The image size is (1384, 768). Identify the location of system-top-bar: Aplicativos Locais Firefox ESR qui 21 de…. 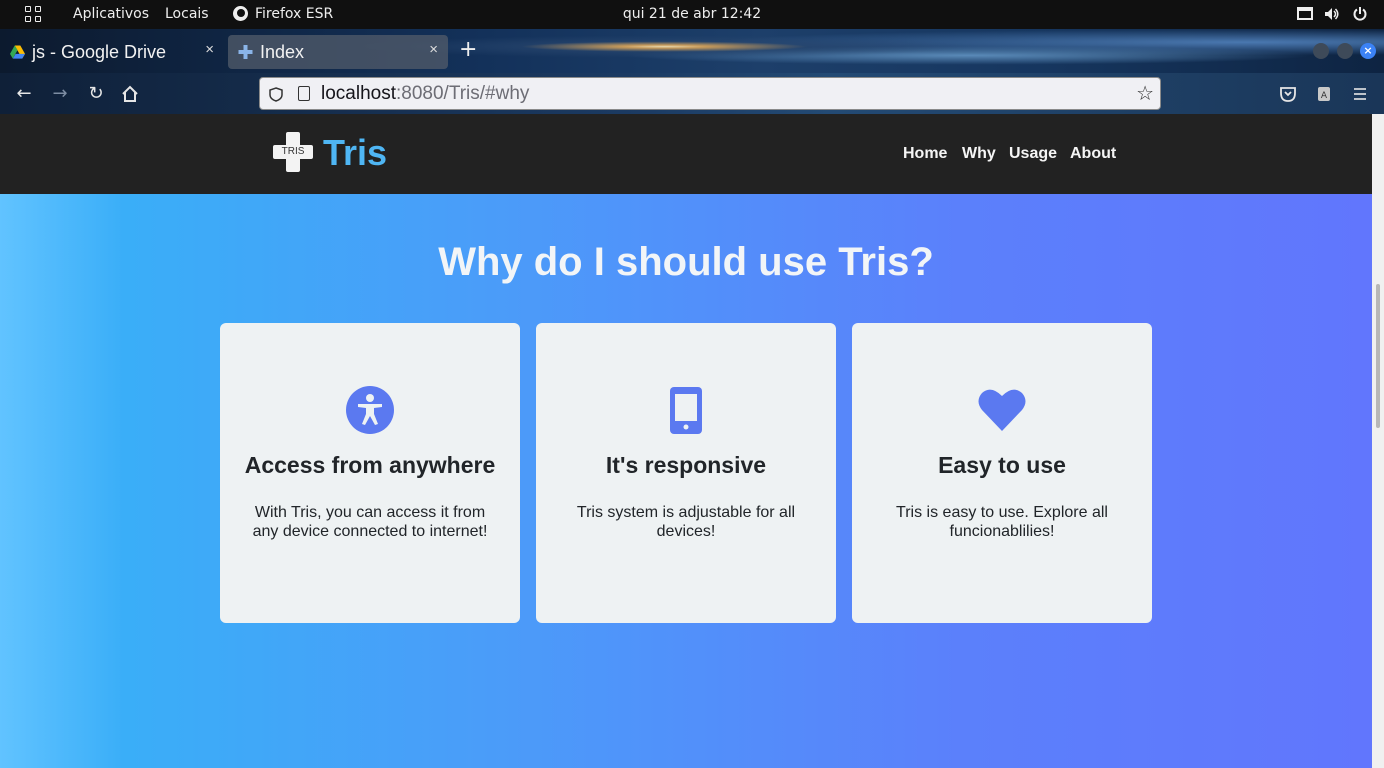
(692, 14).